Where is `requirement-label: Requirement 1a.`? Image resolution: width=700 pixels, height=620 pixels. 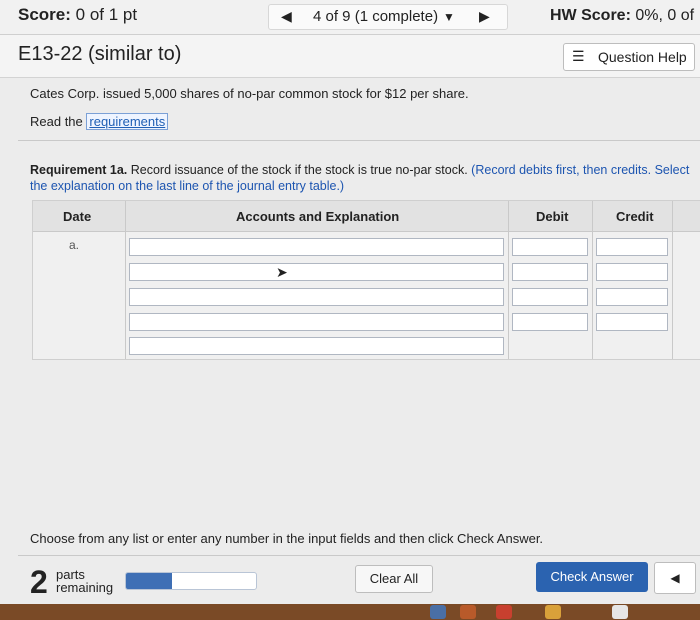
requirement-label: Requirement 1a. is located at coordinates (79, 170).